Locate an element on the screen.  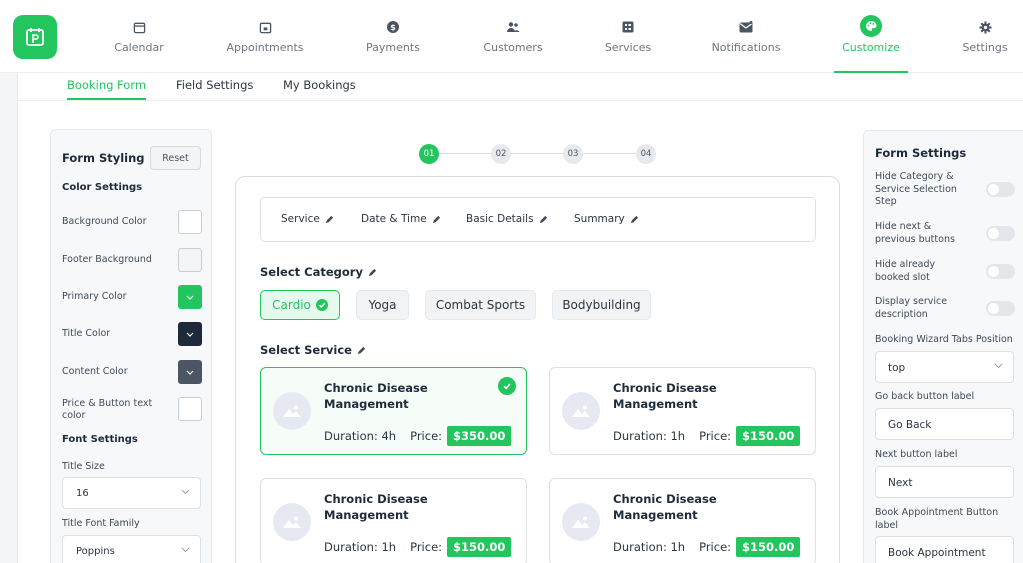
select-service-heading: Select Service is located at coordinates (313, 350).